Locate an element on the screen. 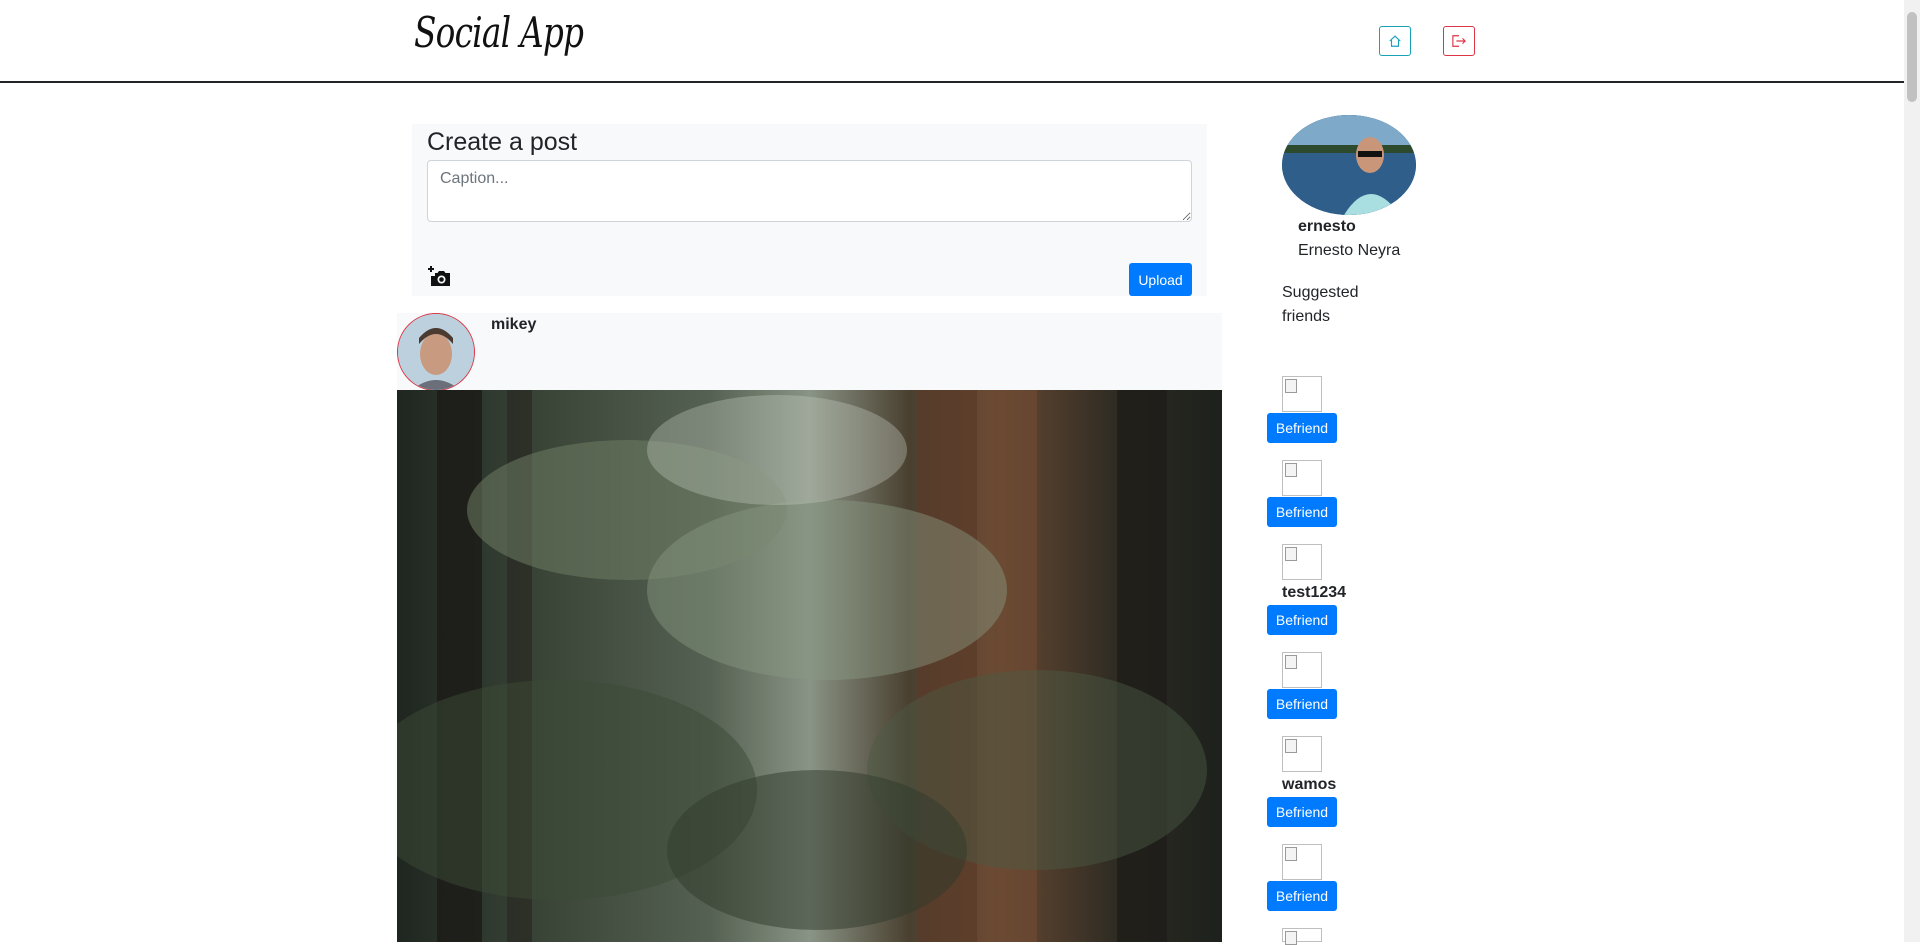 The width and height of the screenshot is (1920, 945). logout-icon is located at coordinates (1459, 41).